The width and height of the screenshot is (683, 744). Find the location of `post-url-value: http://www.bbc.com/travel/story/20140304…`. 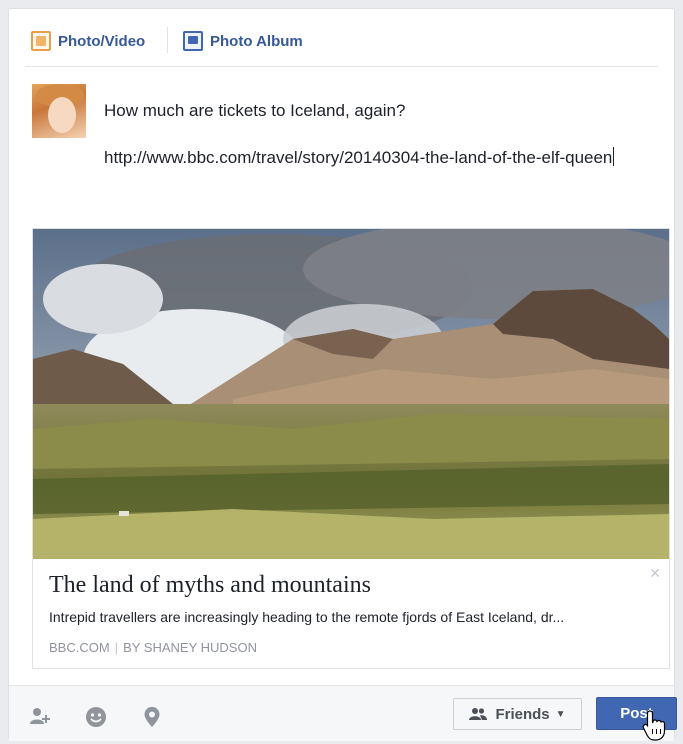

post-url-value: http://www.bbc.com/travel/story/20140304… is located at coordinates (358, 157).